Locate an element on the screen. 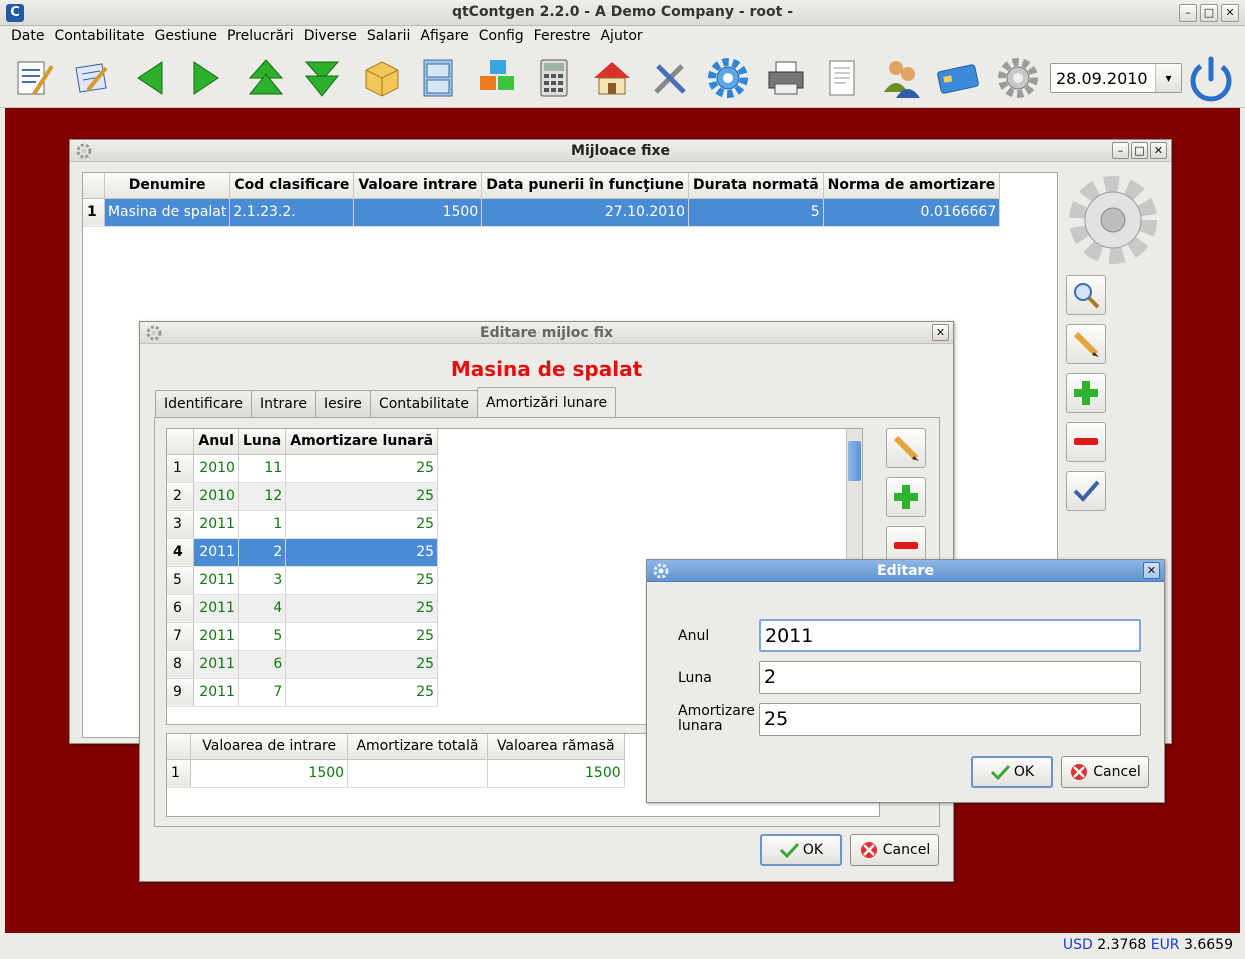 The width and height of the screenshot is (1245, 959). add-row-button is located at coordinates (906, 497).